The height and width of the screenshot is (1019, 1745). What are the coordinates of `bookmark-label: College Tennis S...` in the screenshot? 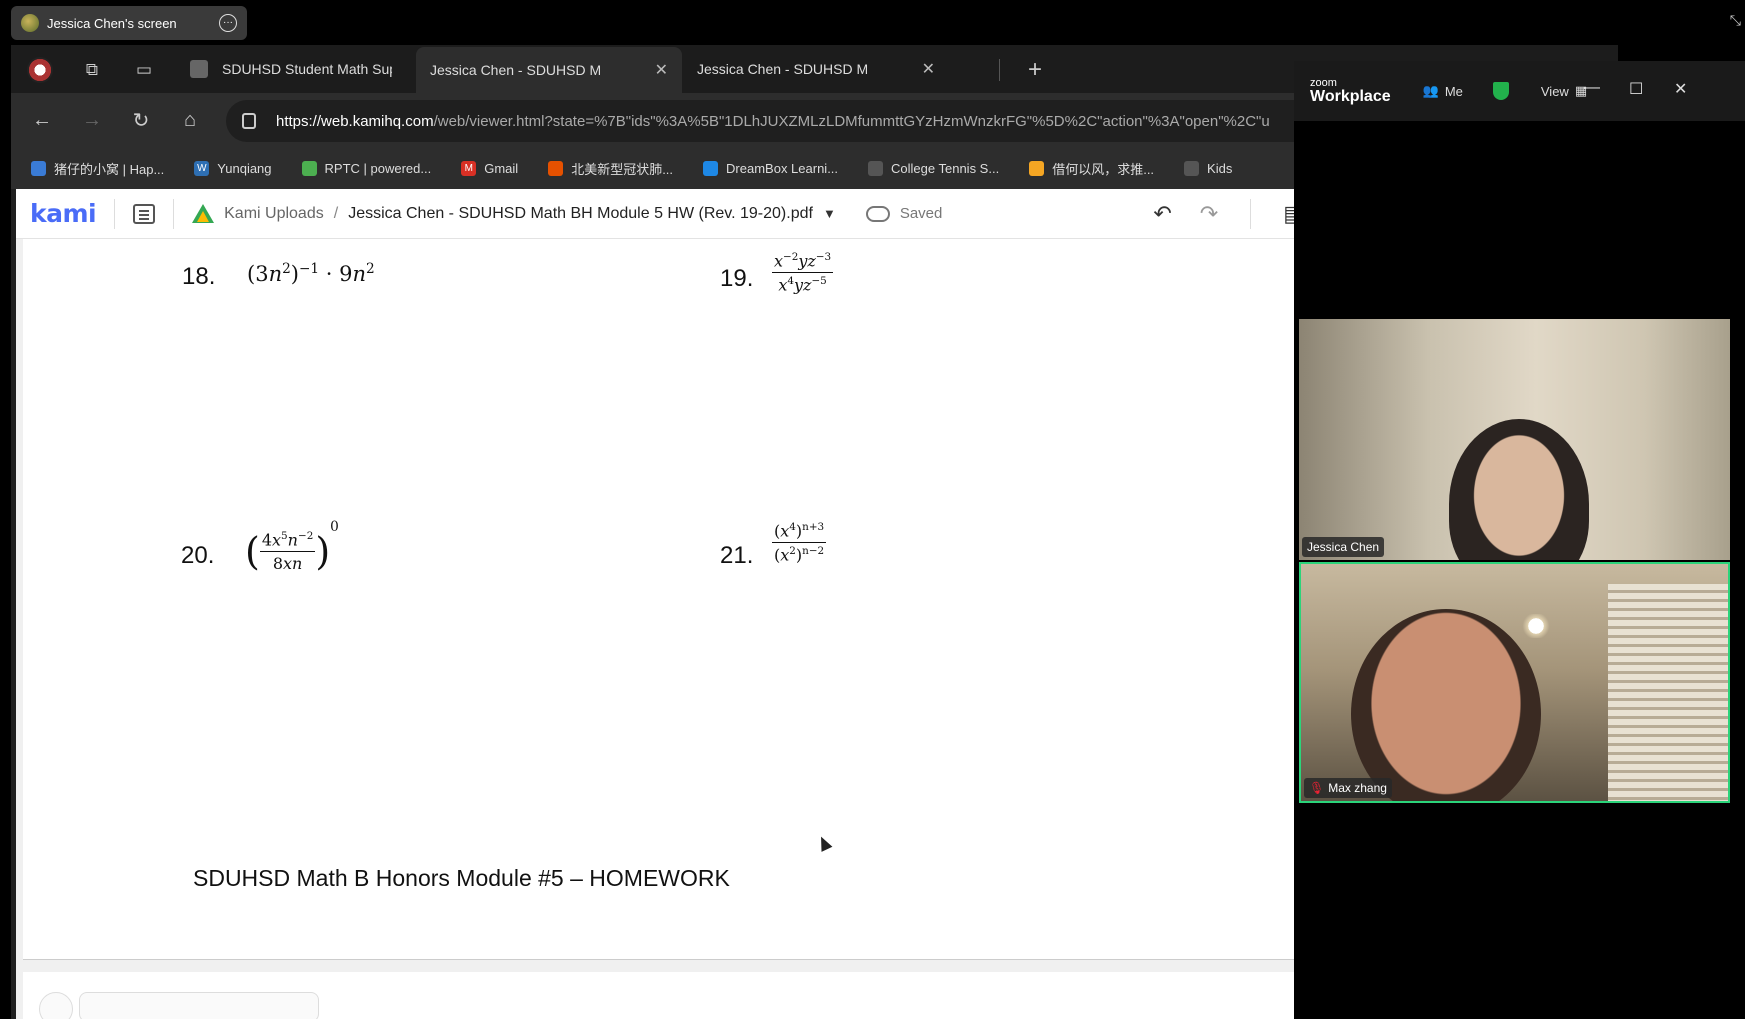 It's located at (945, 168).